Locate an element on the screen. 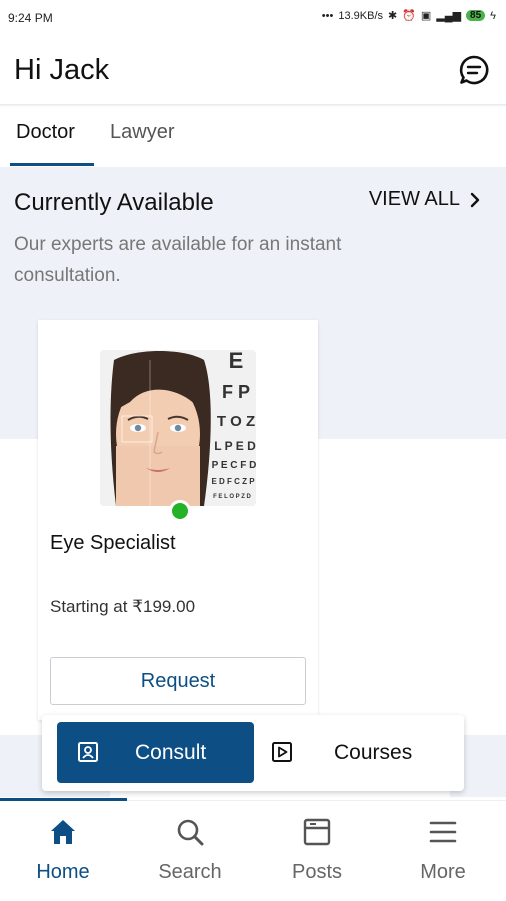  app-bar: Hi Jack is located at coordinates (253, 69).